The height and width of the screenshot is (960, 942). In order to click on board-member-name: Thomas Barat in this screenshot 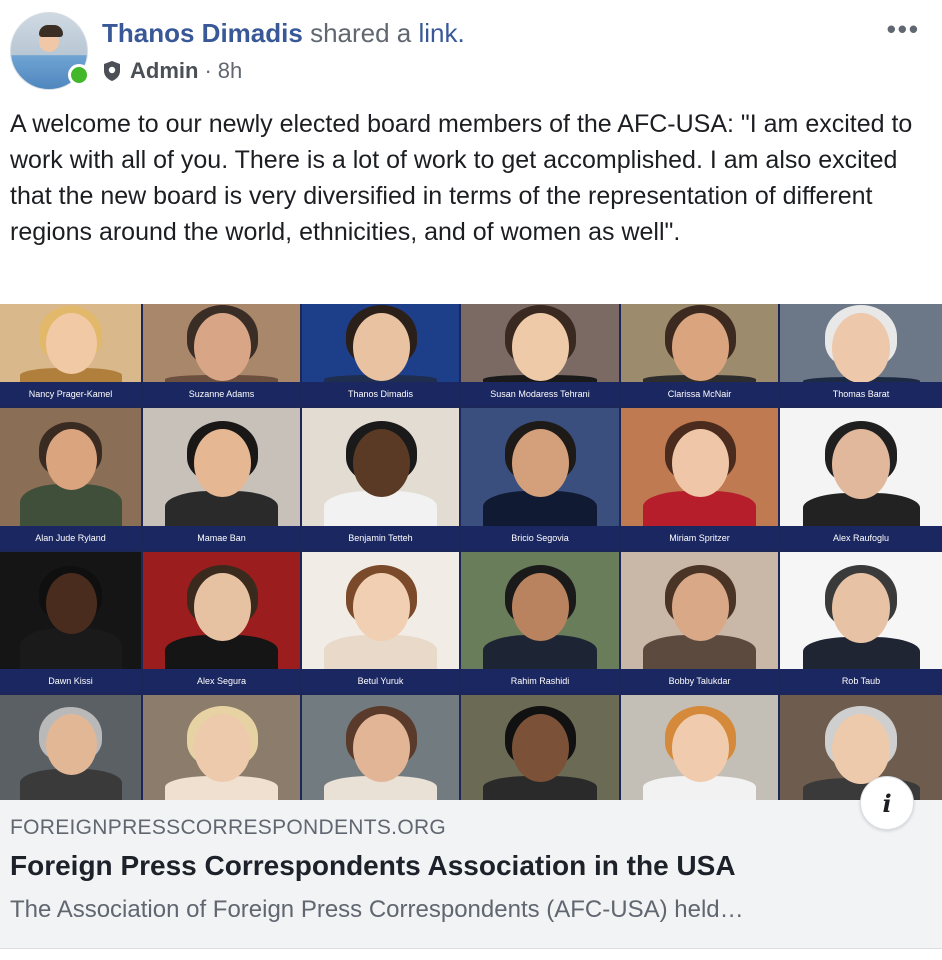, I will do `click(861, 394)`.